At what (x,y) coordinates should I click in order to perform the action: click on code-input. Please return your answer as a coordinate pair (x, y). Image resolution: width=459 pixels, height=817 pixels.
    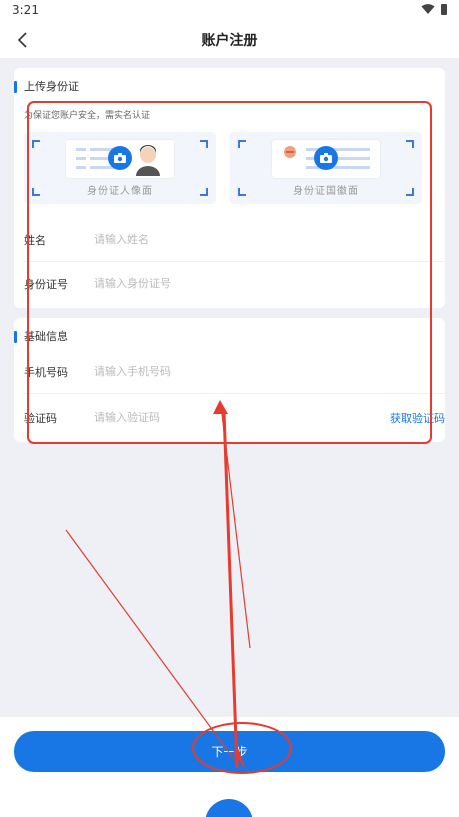
    Looking at the image, I should click on (224, 417).